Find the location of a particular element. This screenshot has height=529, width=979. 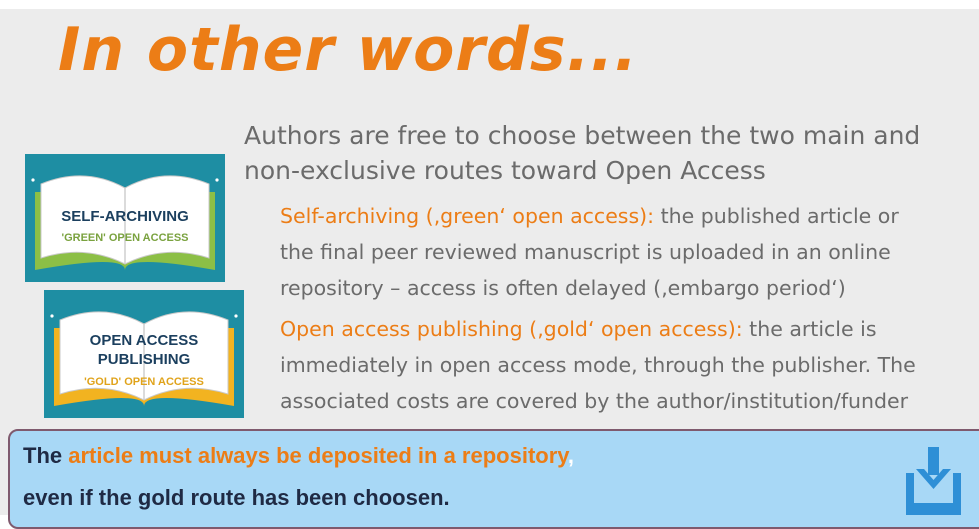

bullet-lead: Self-archiving (‚green‘ open access): is located at coordinates (467, 216).